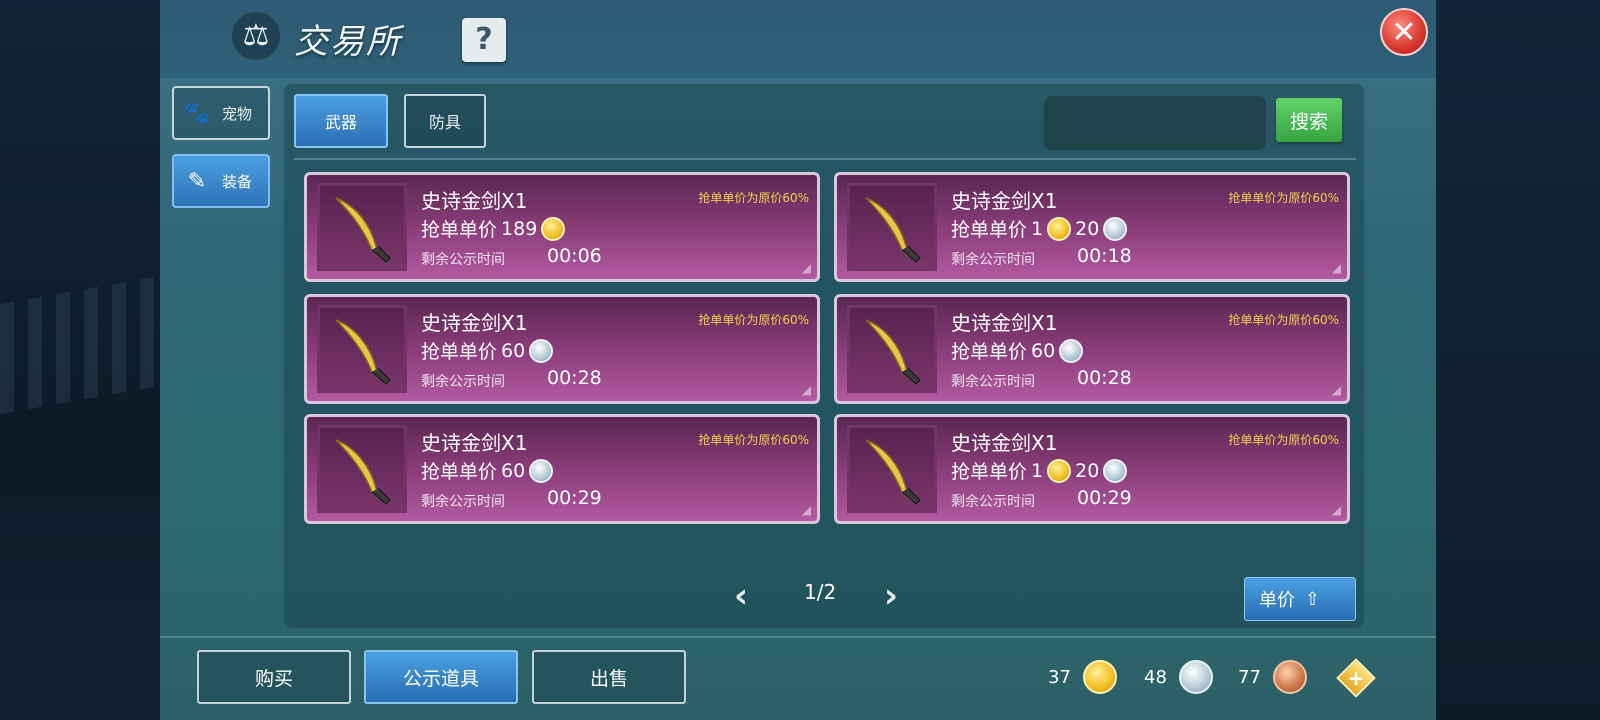  What do you see at coordinates (197, 181) in the screenshot?
I see `equipment-icon: ✎` at bounding box center [197, 181].